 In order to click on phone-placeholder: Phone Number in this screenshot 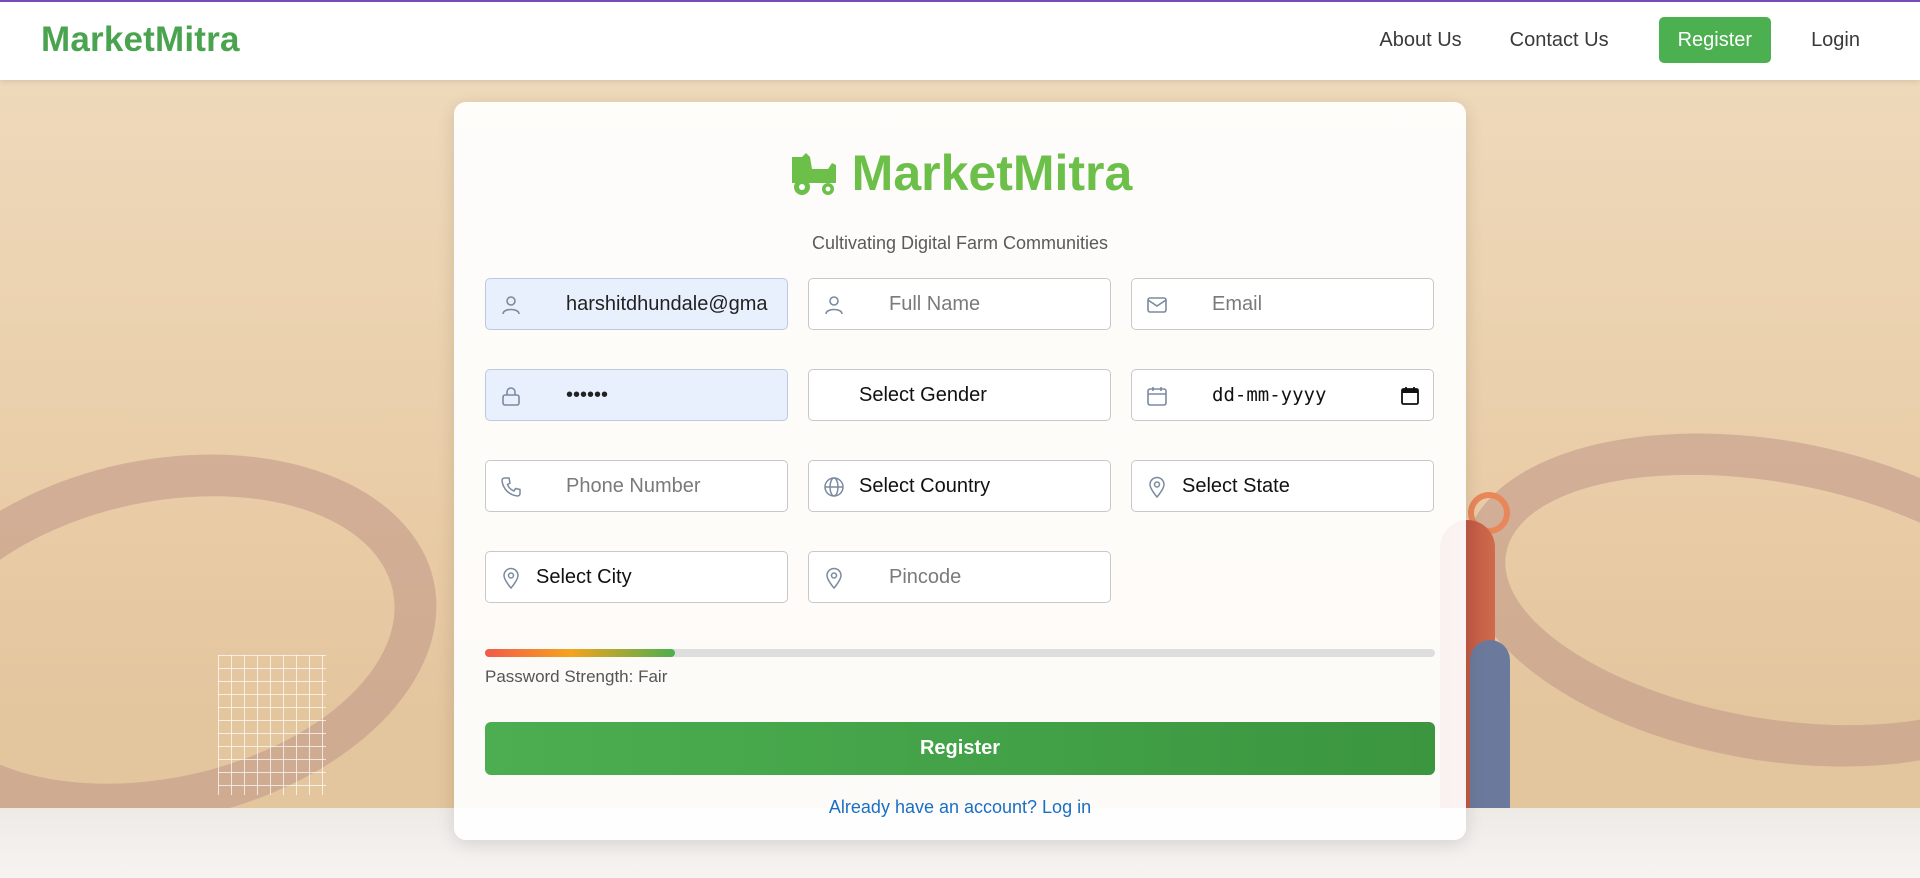, I will do `click(633, 485)`.